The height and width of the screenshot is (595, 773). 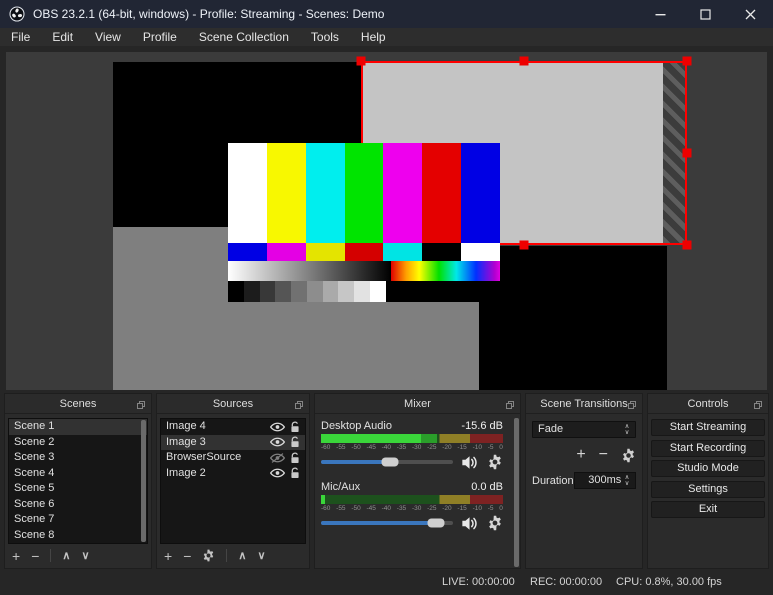 What do you see at coordinates (584, 429) in the screenshot?
I see `transition-select: Fade ∧ ∨` at bounding box center [584, 429].